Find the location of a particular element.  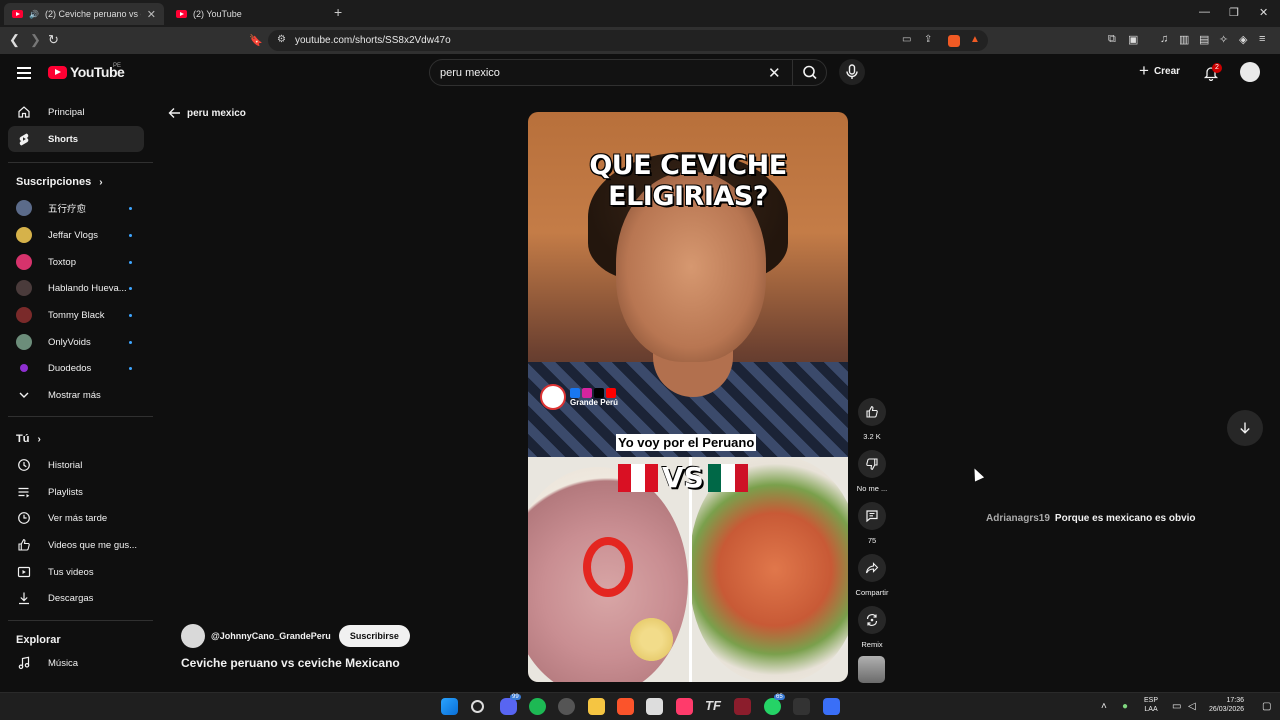

sound-thumbnail is located at coordinates (871, 669).